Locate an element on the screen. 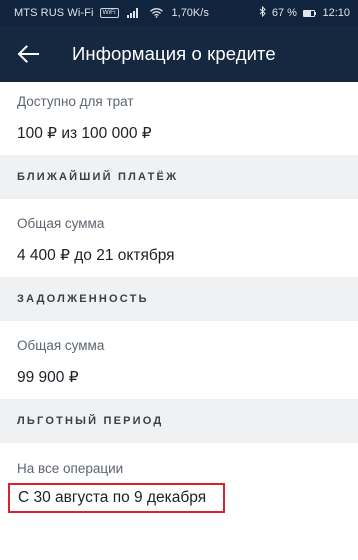  arrow-left-icon is located at coordinates (28, 54).